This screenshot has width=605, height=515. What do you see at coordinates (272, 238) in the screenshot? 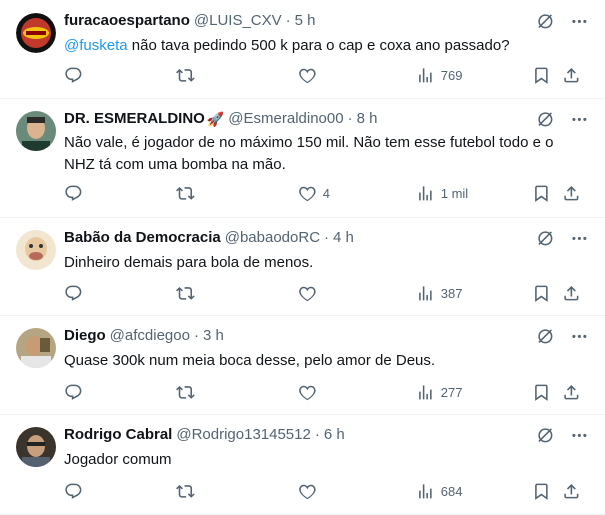
I see `user-handle: @babaodoRC` at bounding box center [272, 238].